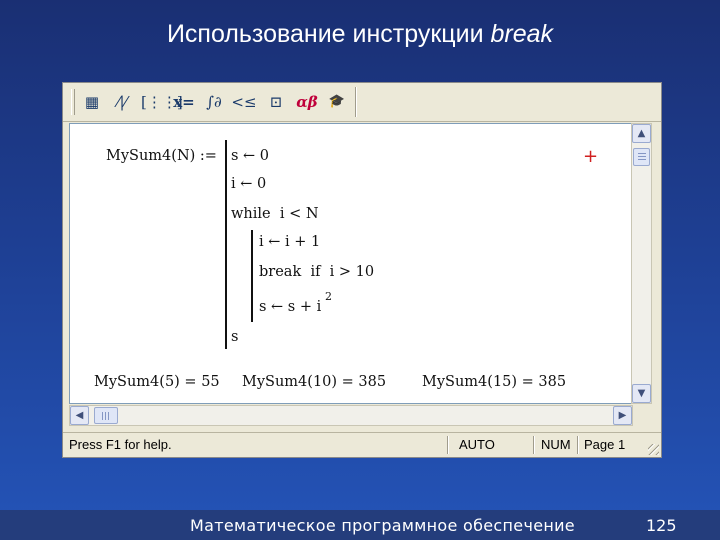 The width and height of the screenshot is (720, 540). What do you see at coordinates (289, 242) in the screenshot?
I see `program-line-4: i ← i + 1` at bounding box center [289, 242].